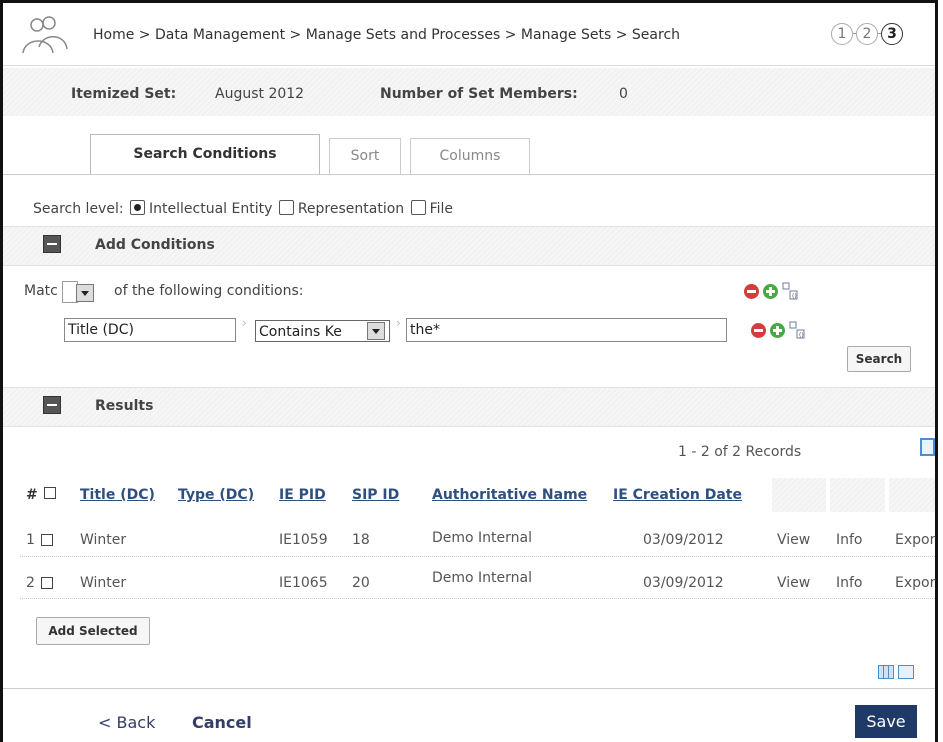 The width and height of the screenshot is (943, 742). Describe the element at coordinates (886, 721) in the screenshot. I see `save-button: Save` at that location.